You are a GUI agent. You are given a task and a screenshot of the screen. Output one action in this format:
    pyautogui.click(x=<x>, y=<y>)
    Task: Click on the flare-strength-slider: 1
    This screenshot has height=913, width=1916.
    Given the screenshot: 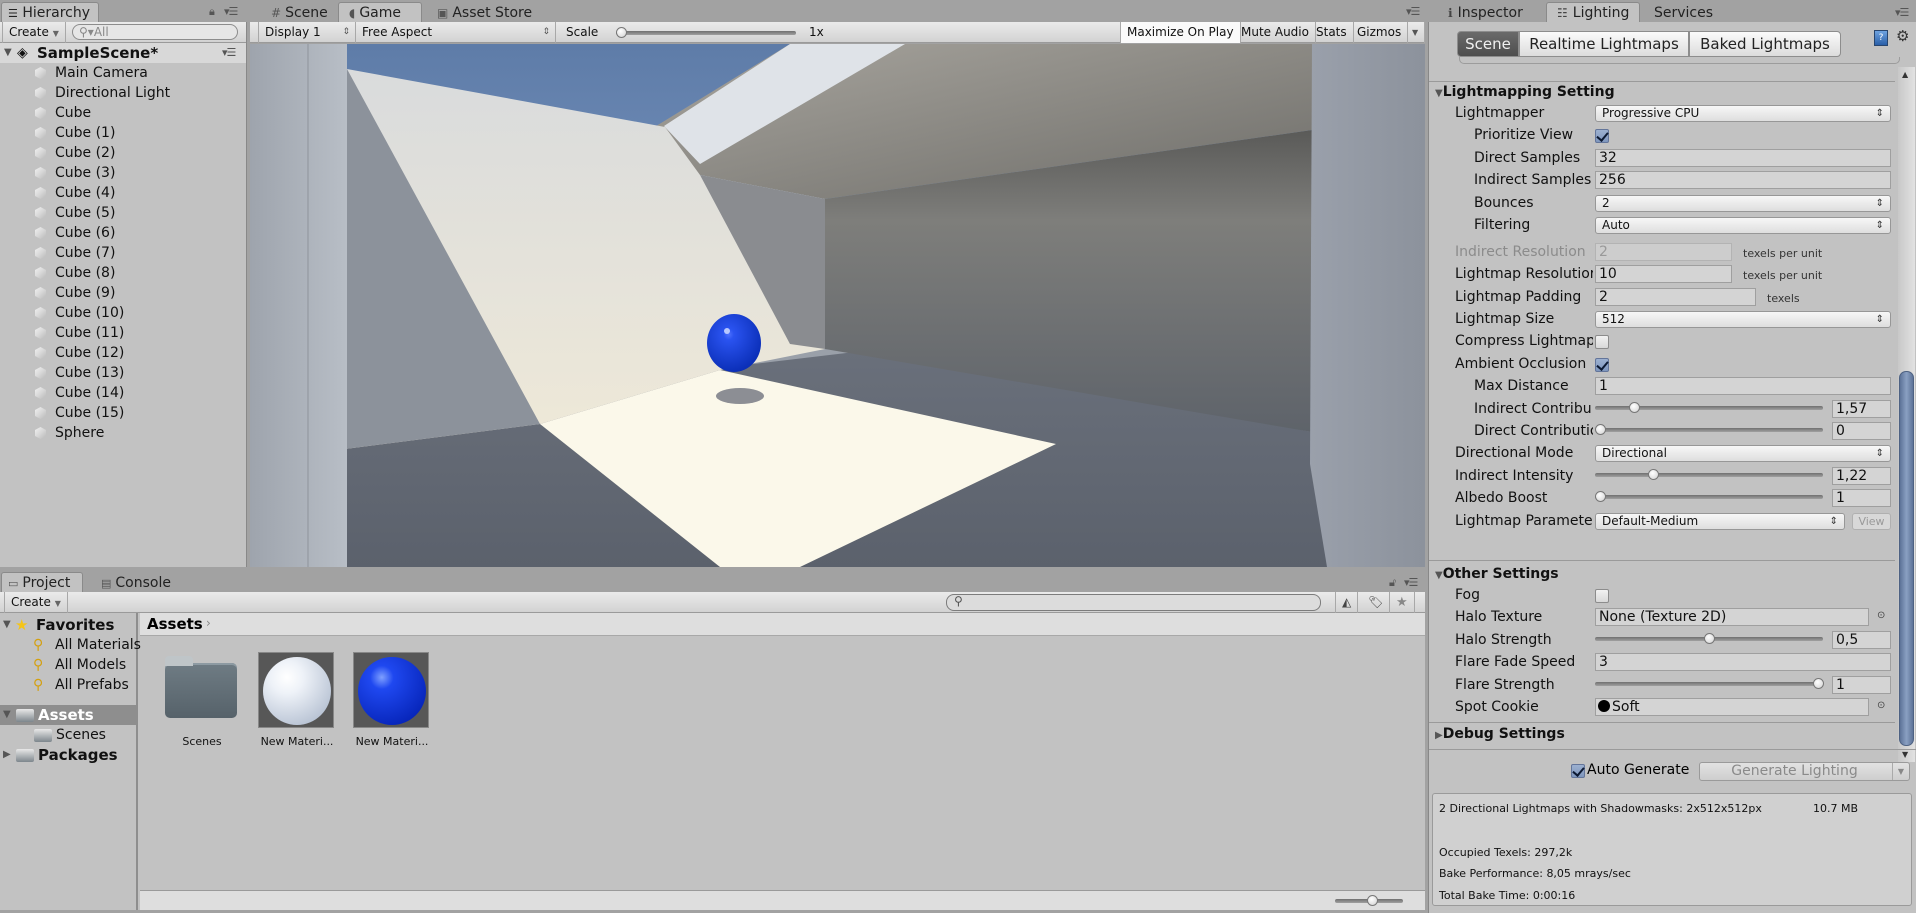 What is the action you would take?
    pyautogui.click(x=1743, y=685)
    